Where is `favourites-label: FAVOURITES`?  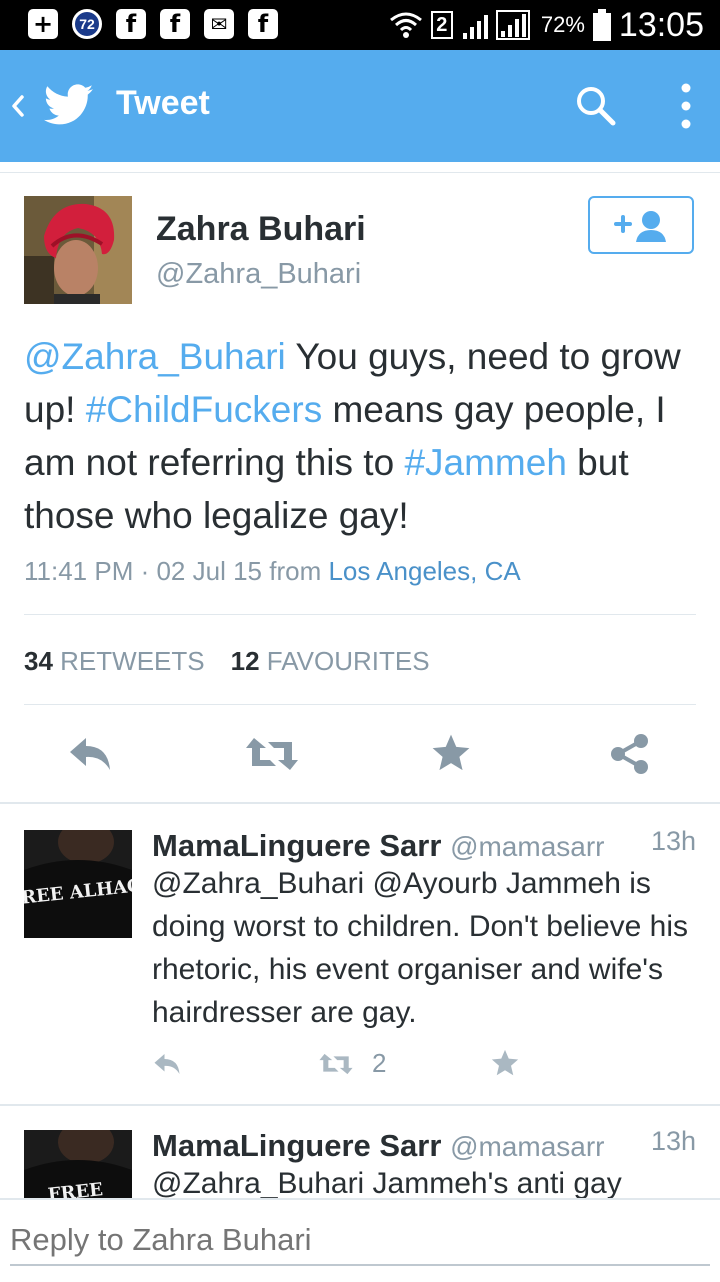
favourites-label: FAVOURITES is located at coordinates (348, 661).